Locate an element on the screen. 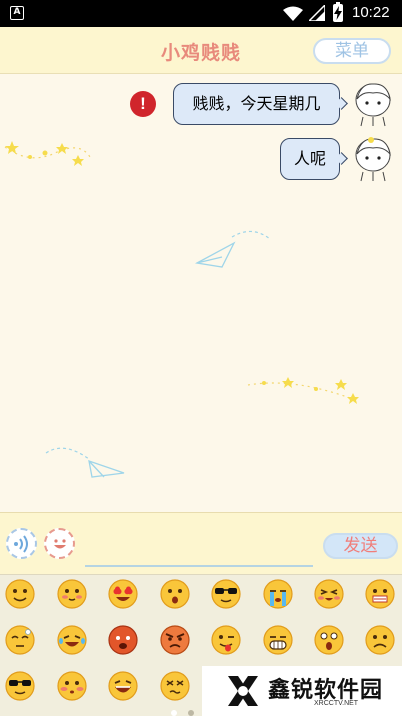  watermark-logo is located at coordinates (243, 691).